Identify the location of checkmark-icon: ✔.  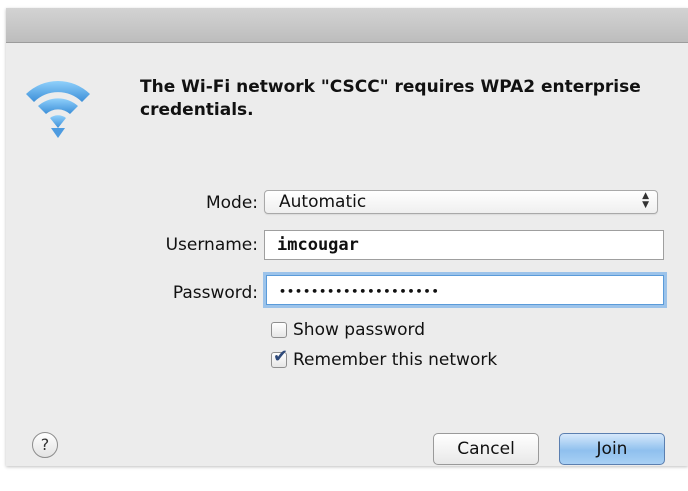
(281, 356).